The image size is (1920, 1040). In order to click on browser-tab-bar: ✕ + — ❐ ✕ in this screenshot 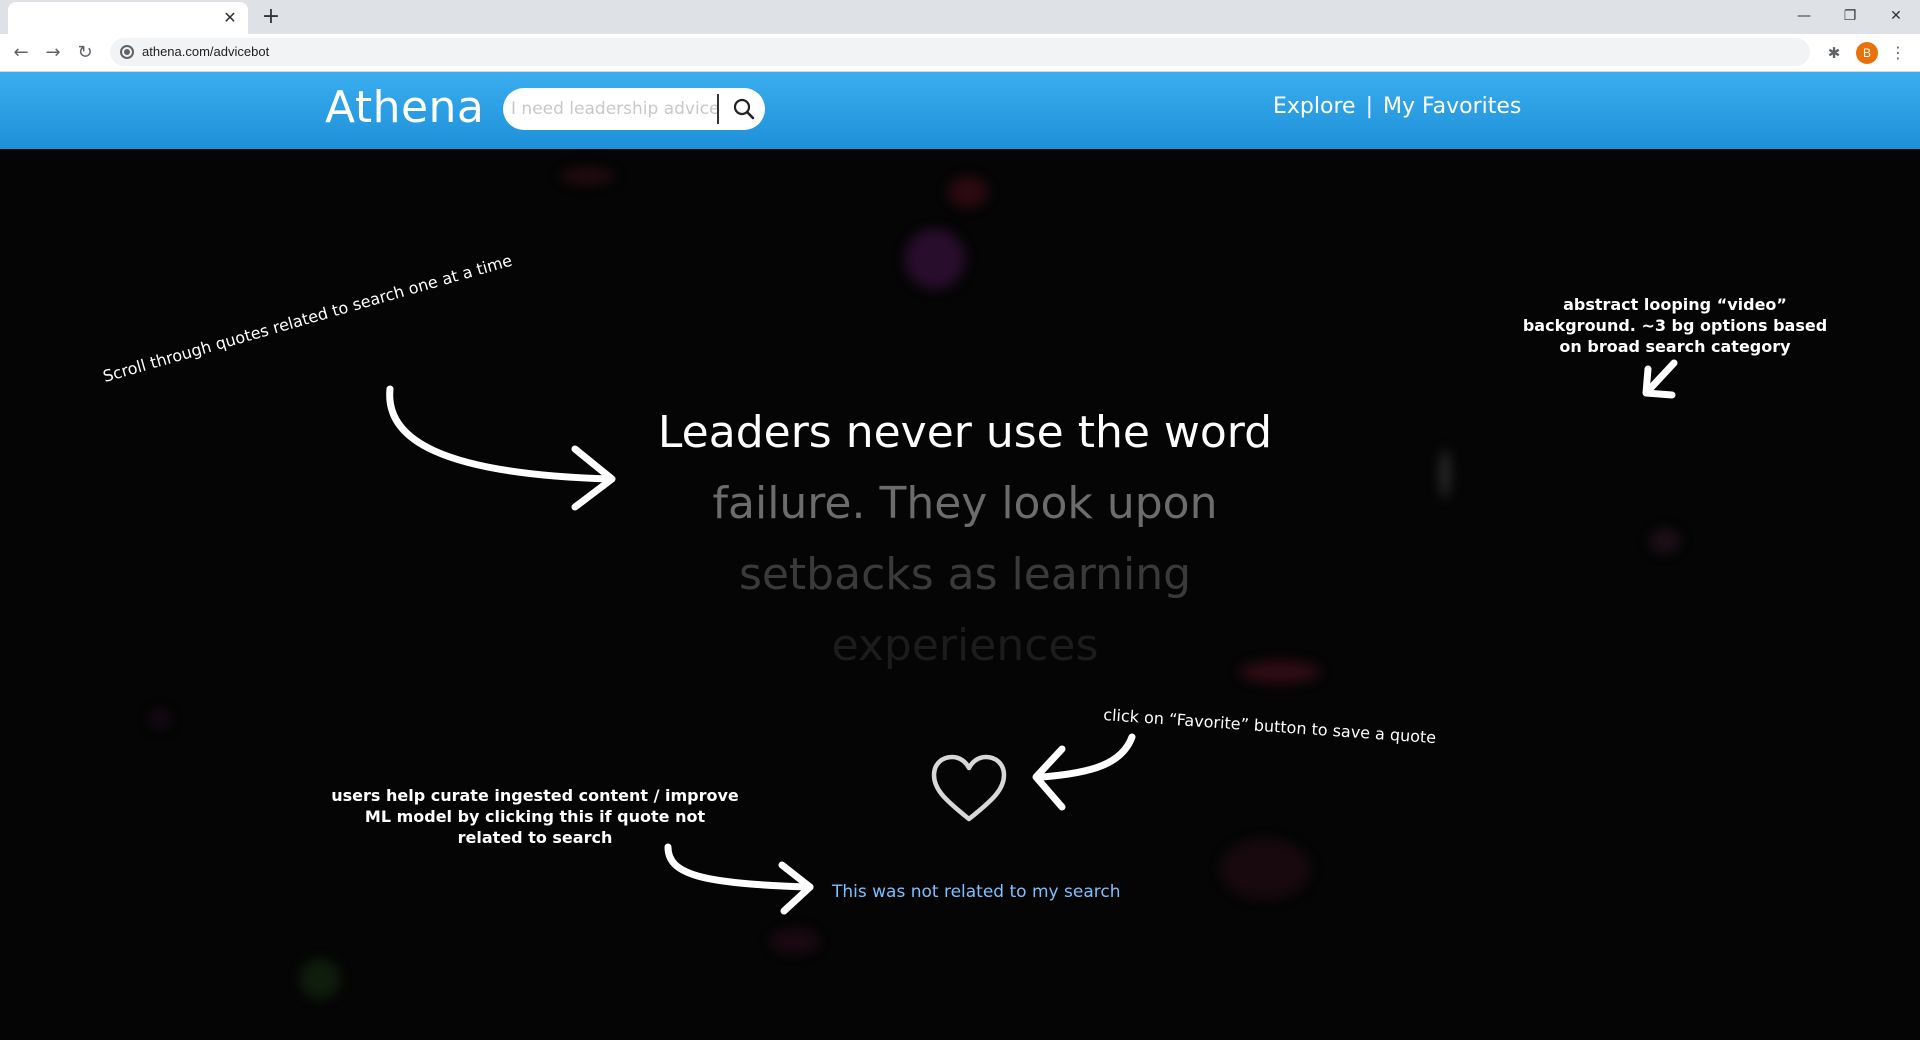, I will do `click(960, 17)`.